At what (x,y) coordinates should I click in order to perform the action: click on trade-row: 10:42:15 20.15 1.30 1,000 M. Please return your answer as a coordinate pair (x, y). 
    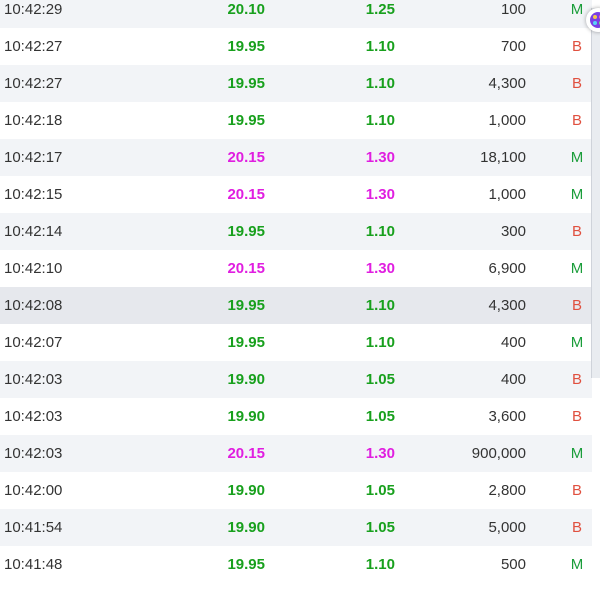
    Looking at the image, I should click on (296, 194).